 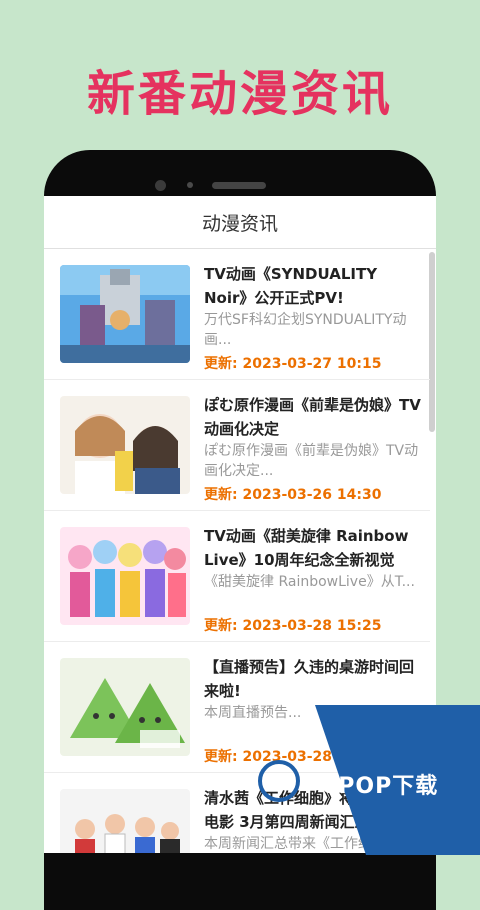 What do you see at coordinates (371, 786) in the screenshot?
I see `watermark-text: PCPOP下载` at bounding box center [371, 786].